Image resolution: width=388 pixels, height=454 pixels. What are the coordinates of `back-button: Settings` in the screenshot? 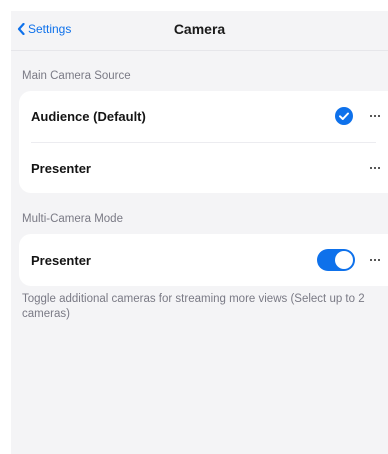 It's located at (44, 29).